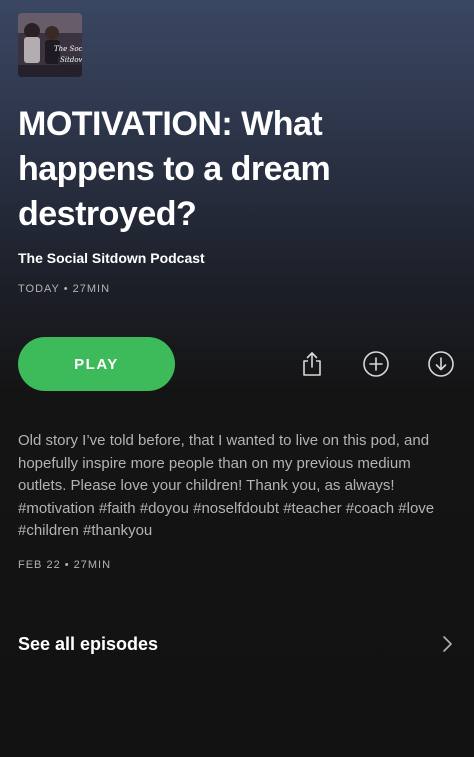 Image resolution: width=474 pixels, height=757 pixels. I want to click on cover-text-line1: The Social, so click(68, 49).